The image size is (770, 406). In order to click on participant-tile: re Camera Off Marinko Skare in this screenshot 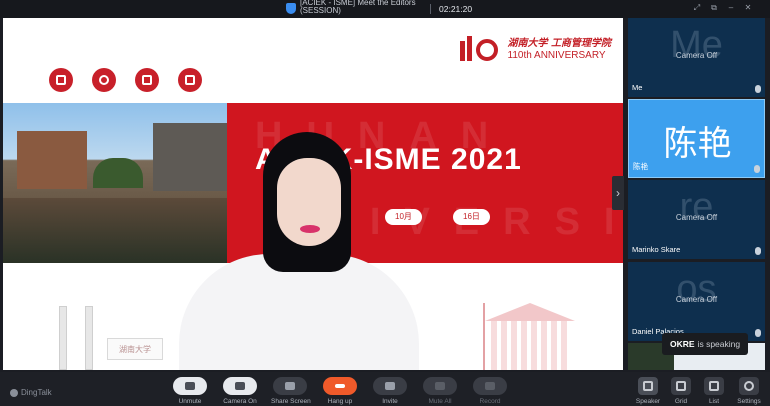, I will do `click(696, 219)`.